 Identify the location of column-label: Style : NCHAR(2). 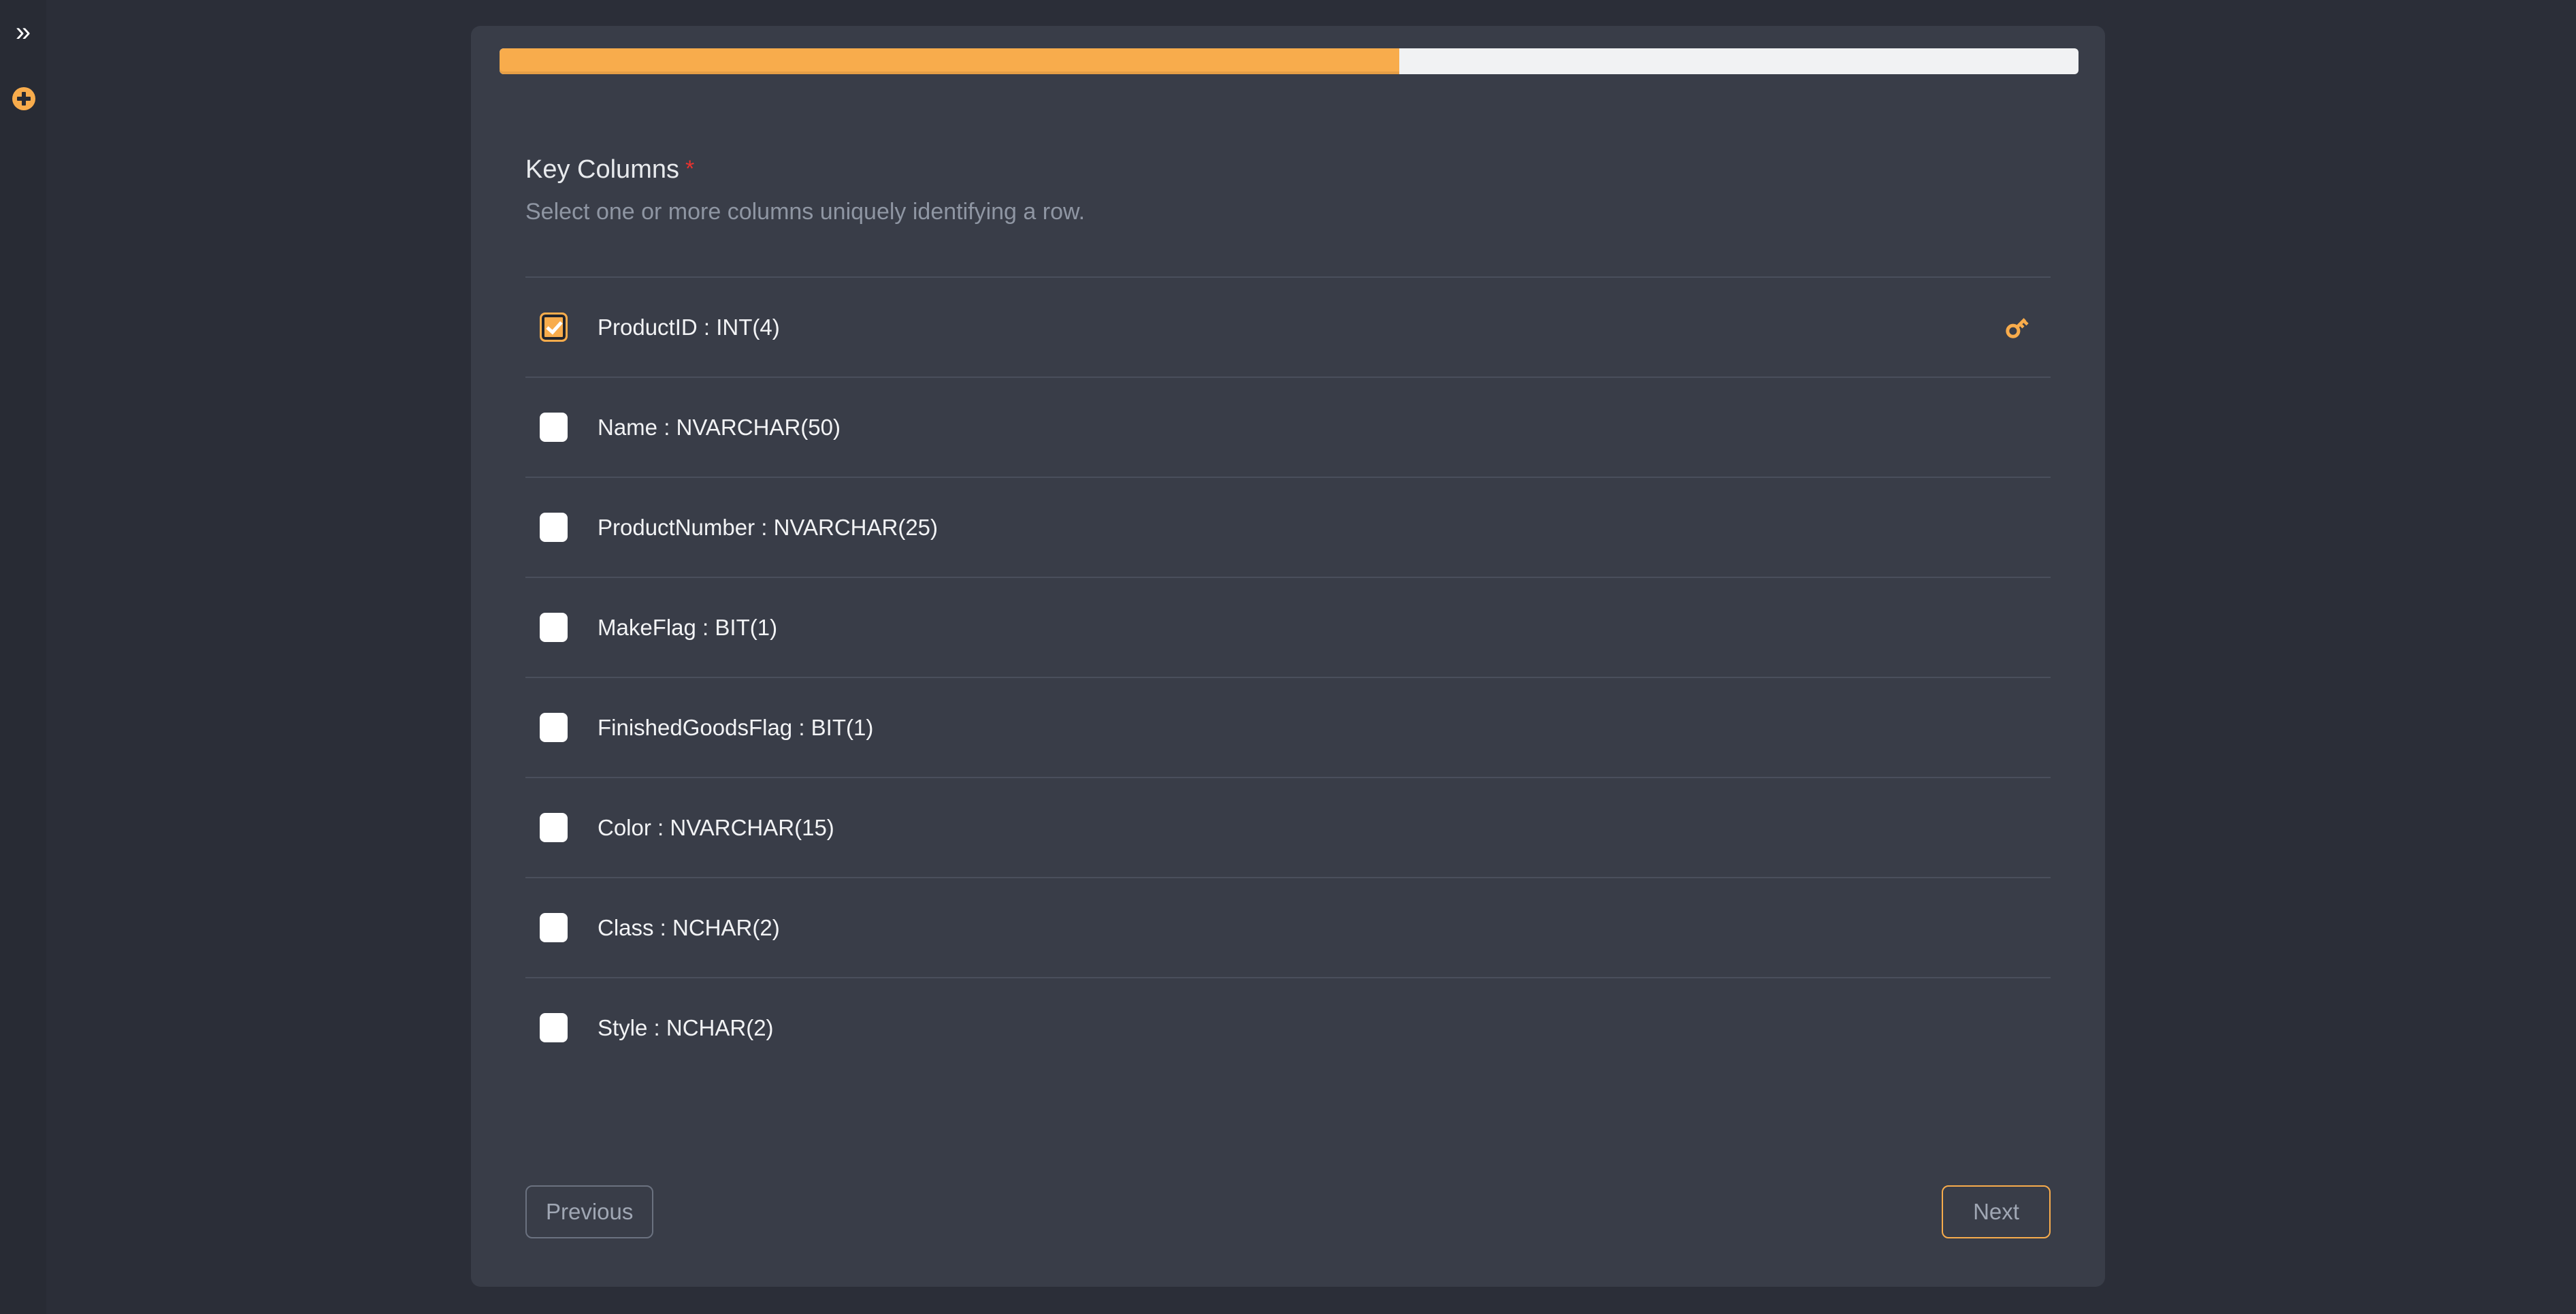
(686, 1027).